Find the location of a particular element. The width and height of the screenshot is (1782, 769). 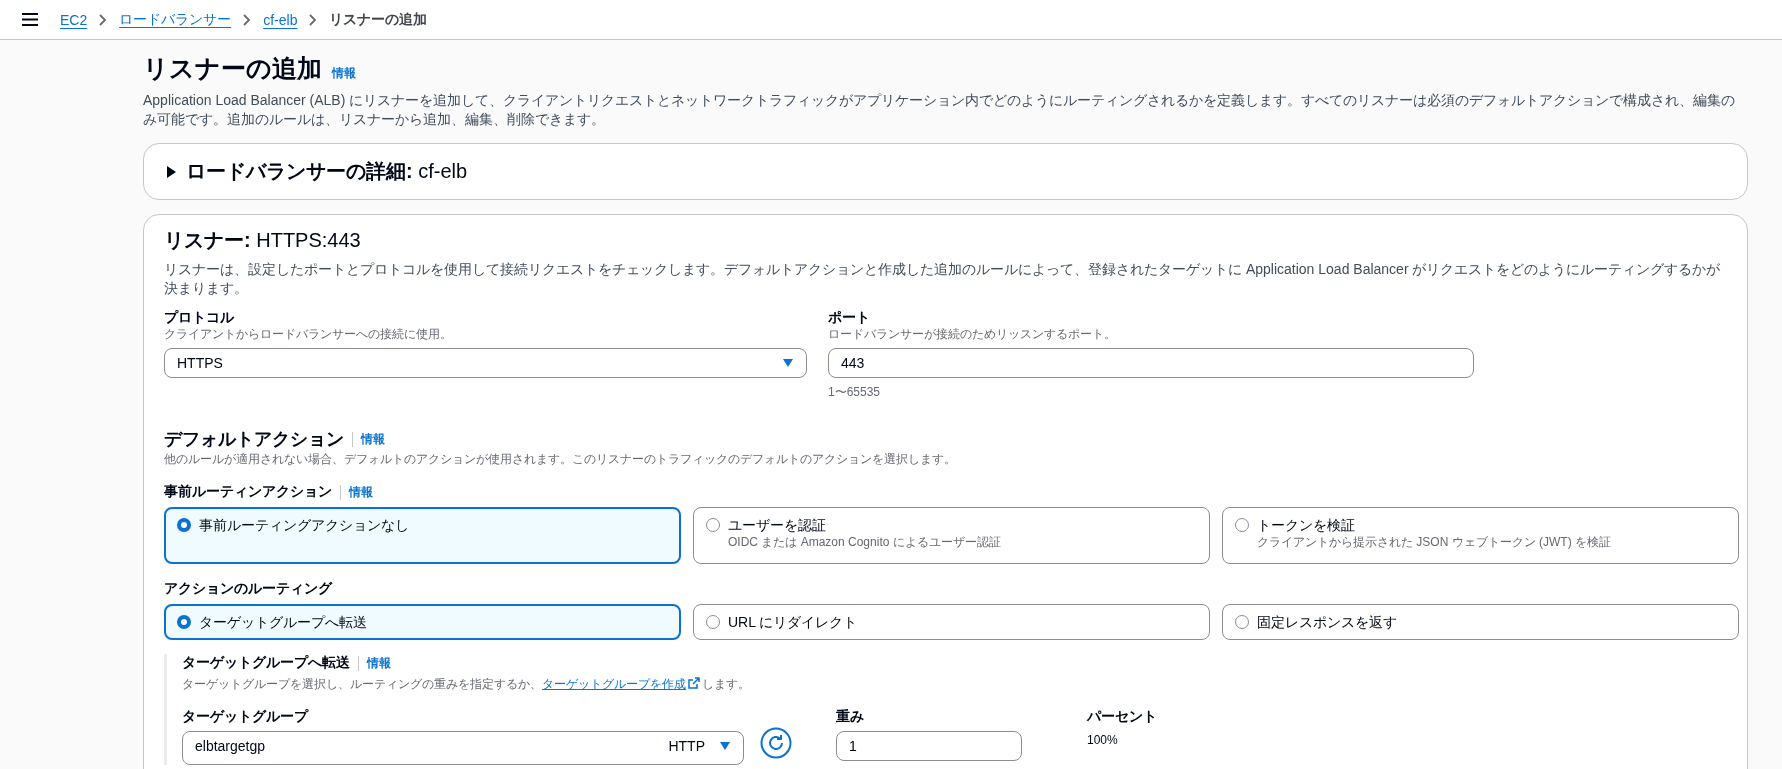

target-group-select: elbtargetgp HTTP is located at coordinates (463, 748).